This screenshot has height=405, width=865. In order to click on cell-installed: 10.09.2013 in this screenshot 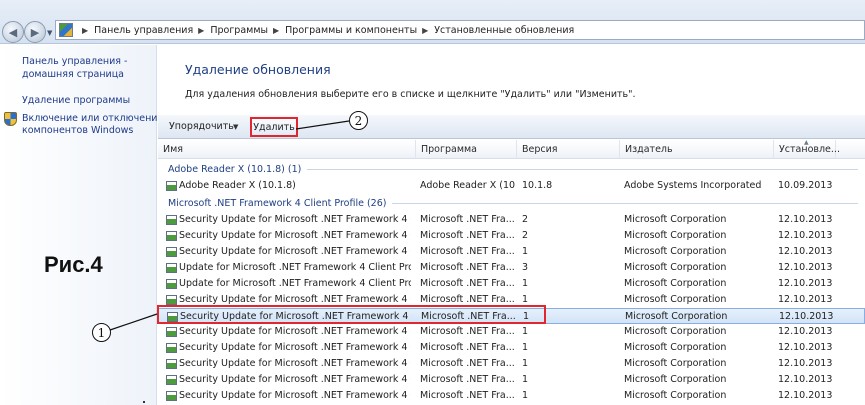, I will do `click(805, 185)`.